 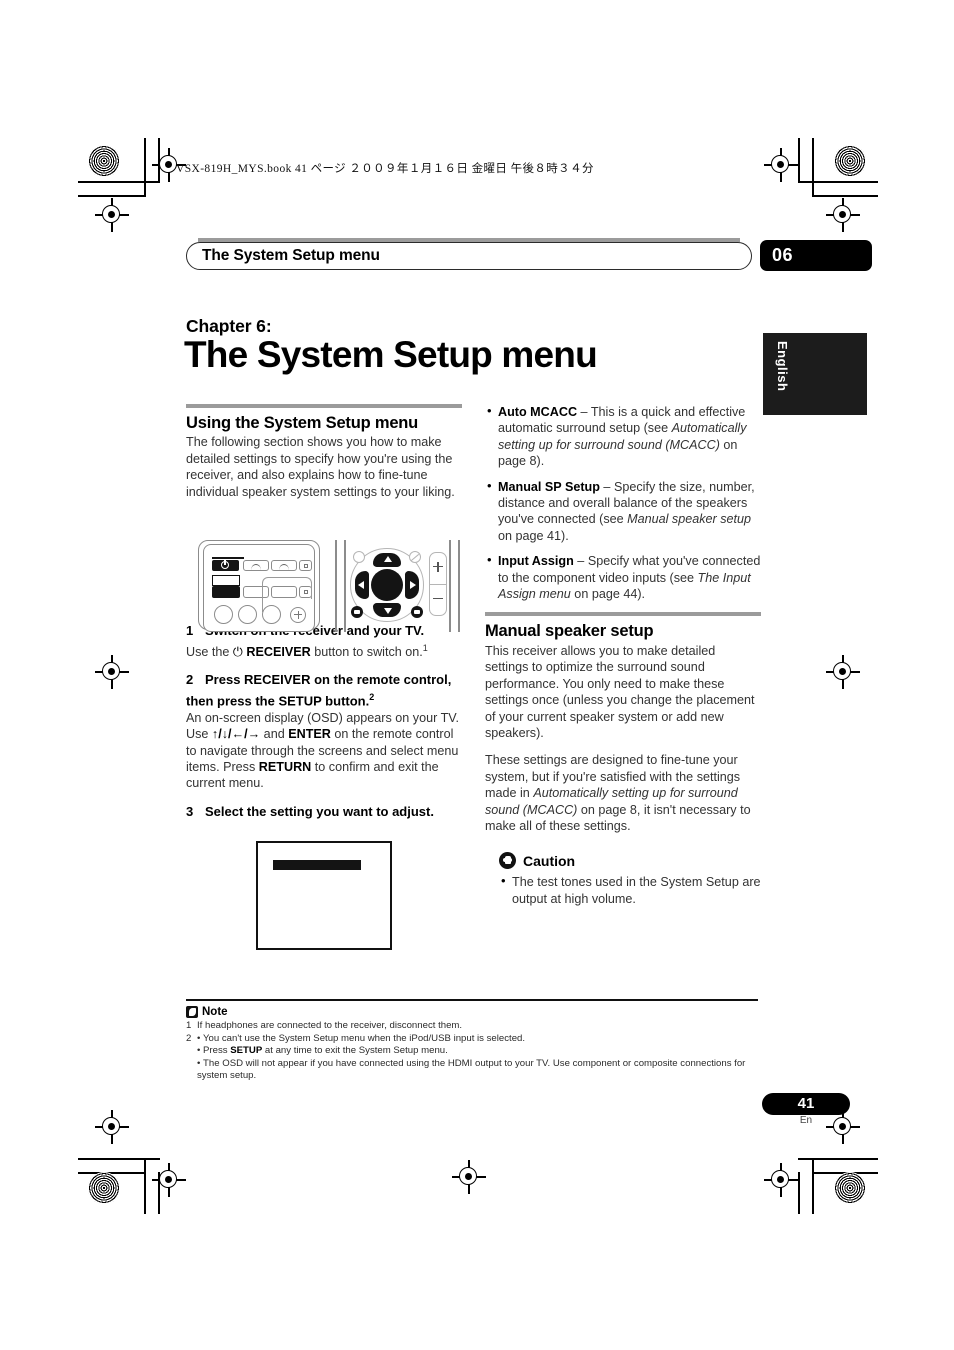 What do you see at coordinates (799, 160) in the screenshot?
I see `crop-mark-top-right-v2` at bounding box center [799, 160].